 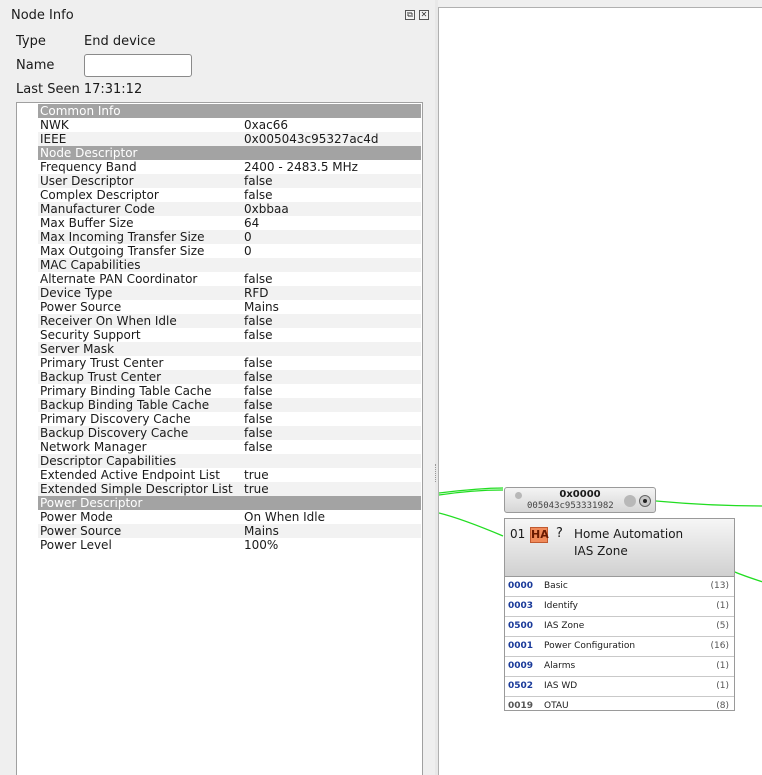 I want to click on table-row: Alternate PAN Coordinator false, so click(x=229, y=279).